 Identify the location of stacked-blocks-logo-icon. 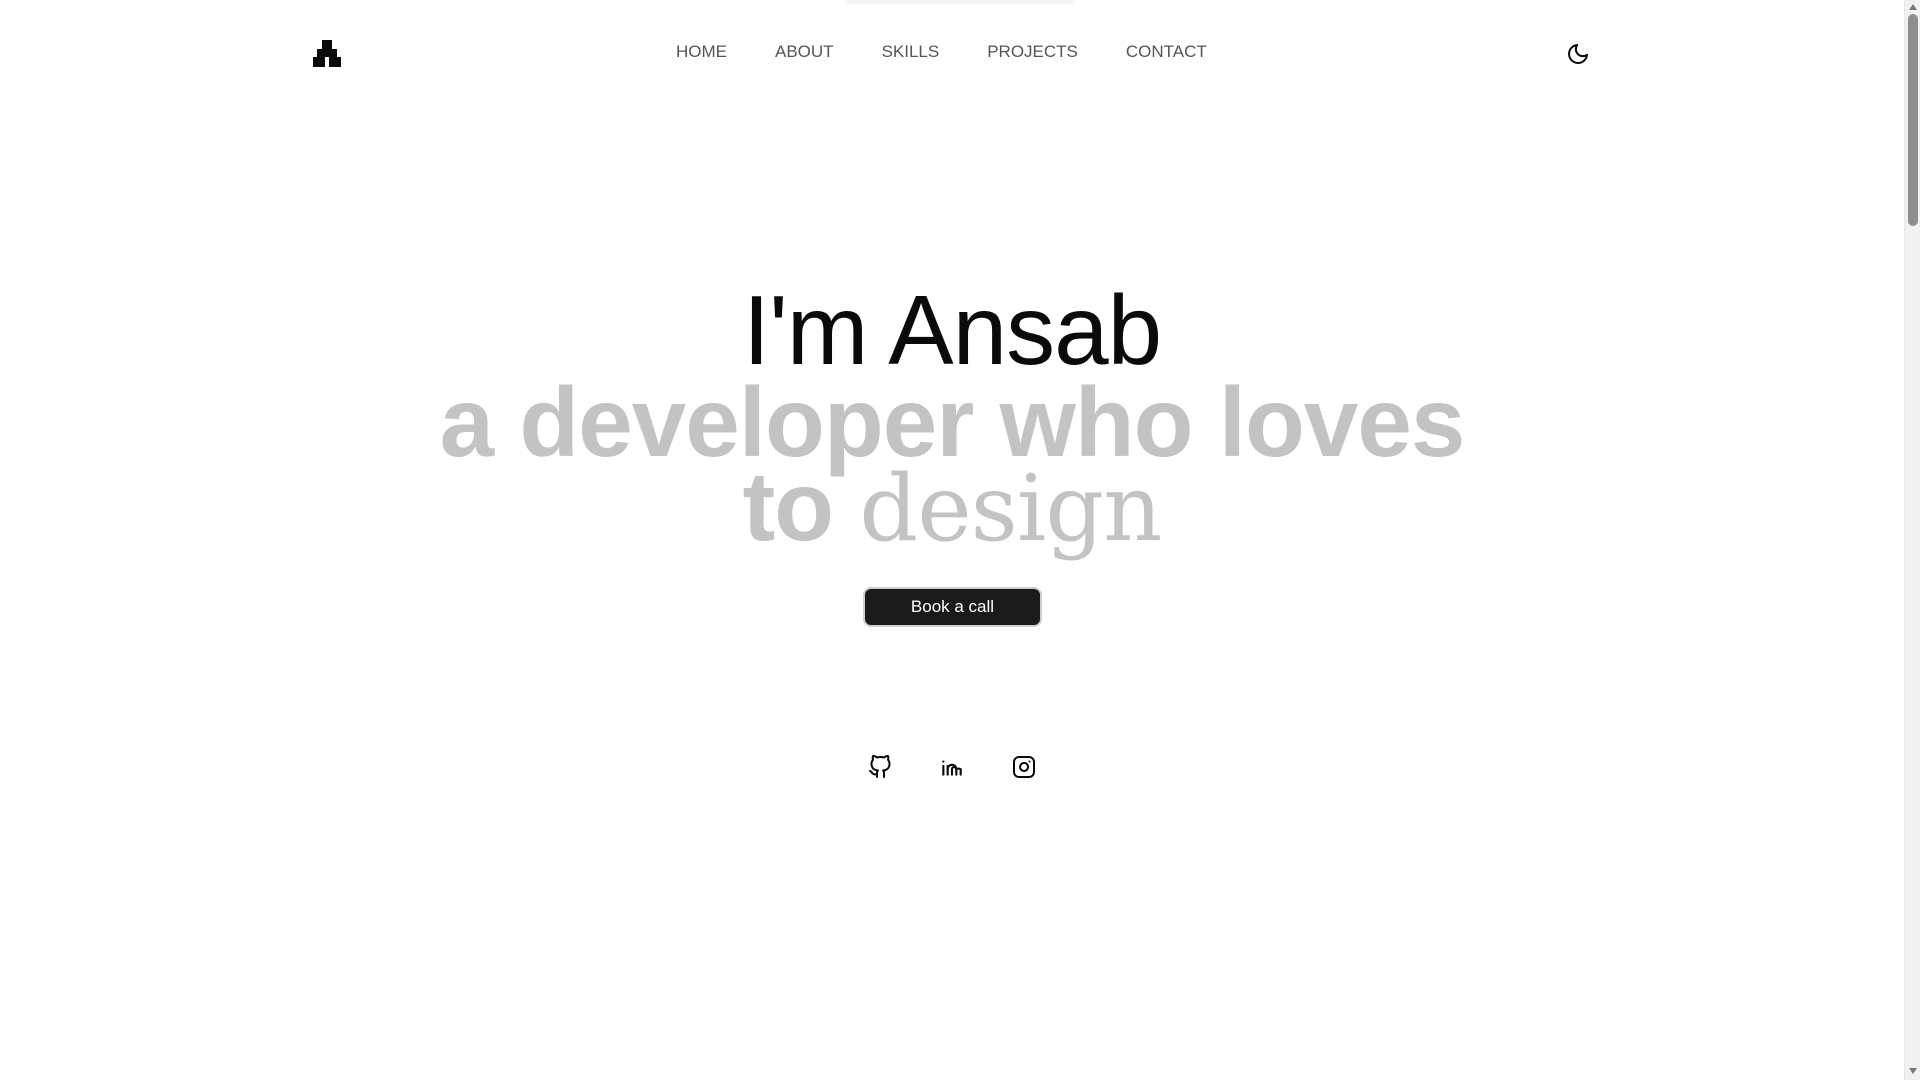
(327, 53).